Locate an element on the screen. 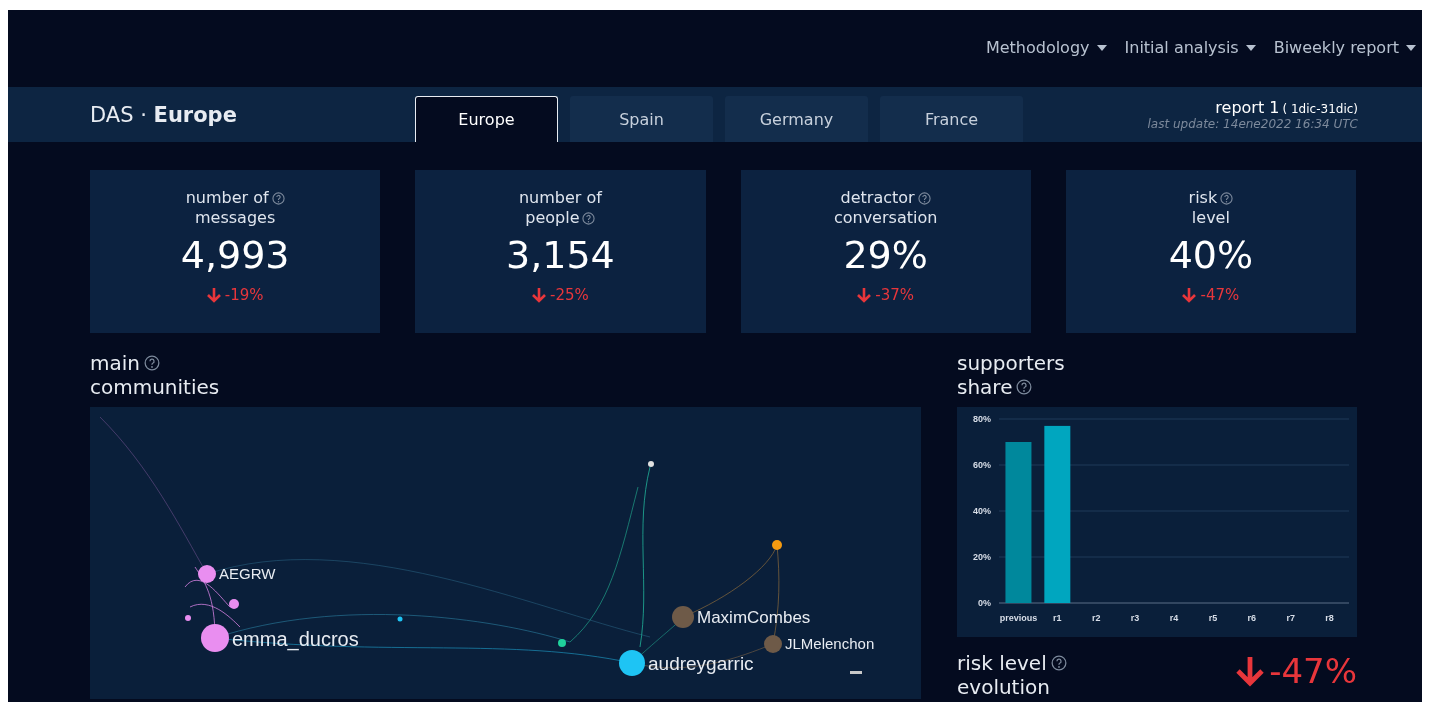  axis-category-label: r3 is located at coordinates (1135, 618).